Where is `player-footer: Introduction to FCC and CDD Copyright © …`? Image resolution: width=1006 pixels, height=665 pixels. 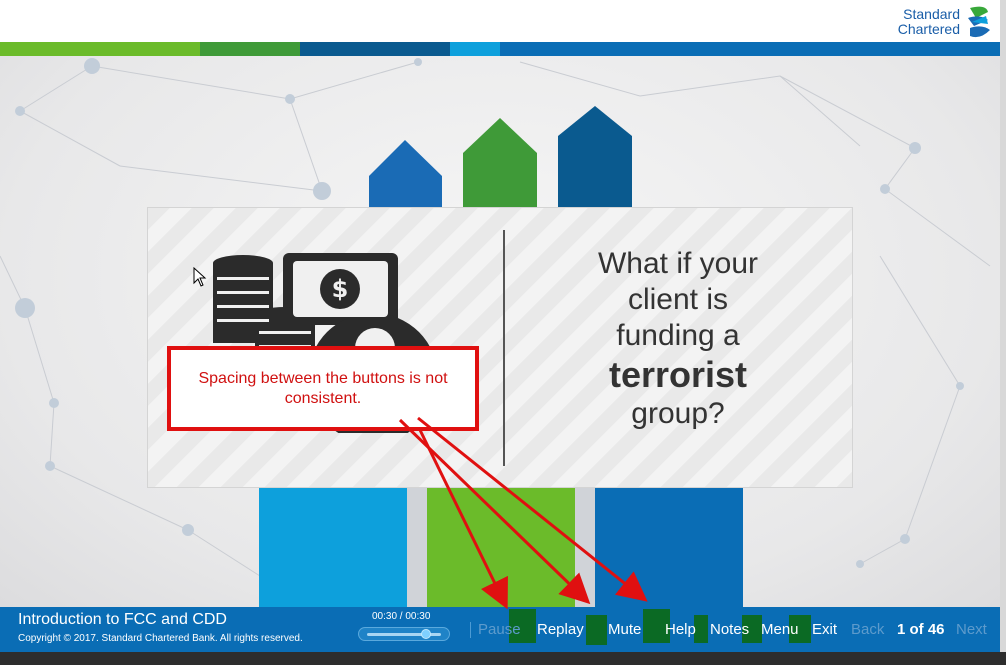 player-footer: Introduction to FCC and CDD Copyright © … is located at coordinates (500, 629).